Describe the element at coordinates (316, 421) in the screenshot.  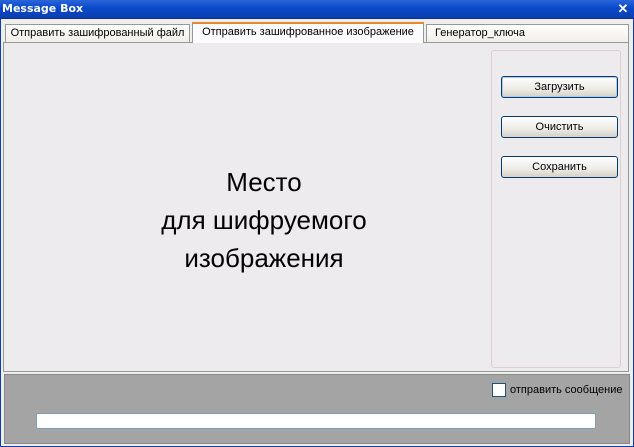
I see `message-input` at that location.